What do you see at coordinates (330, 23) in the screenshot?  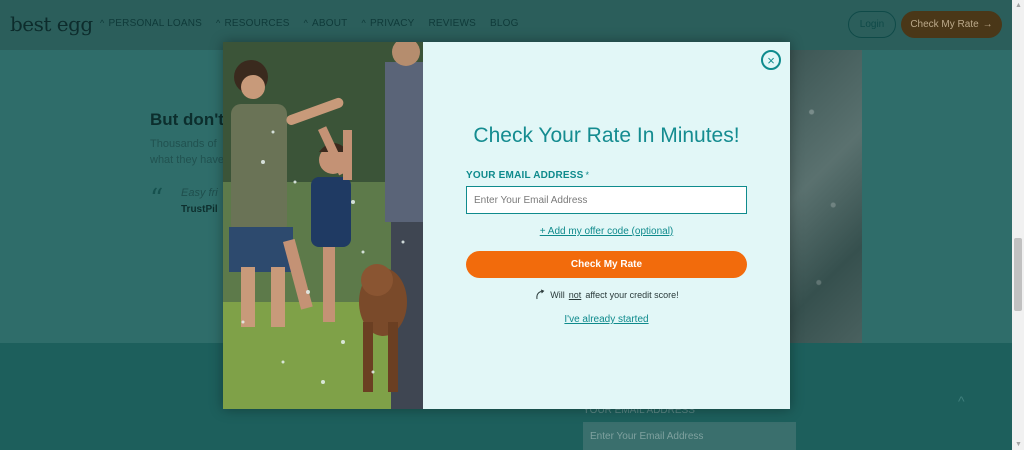 I see `nav-label: ABOUT` at bounding box center [330, 23].